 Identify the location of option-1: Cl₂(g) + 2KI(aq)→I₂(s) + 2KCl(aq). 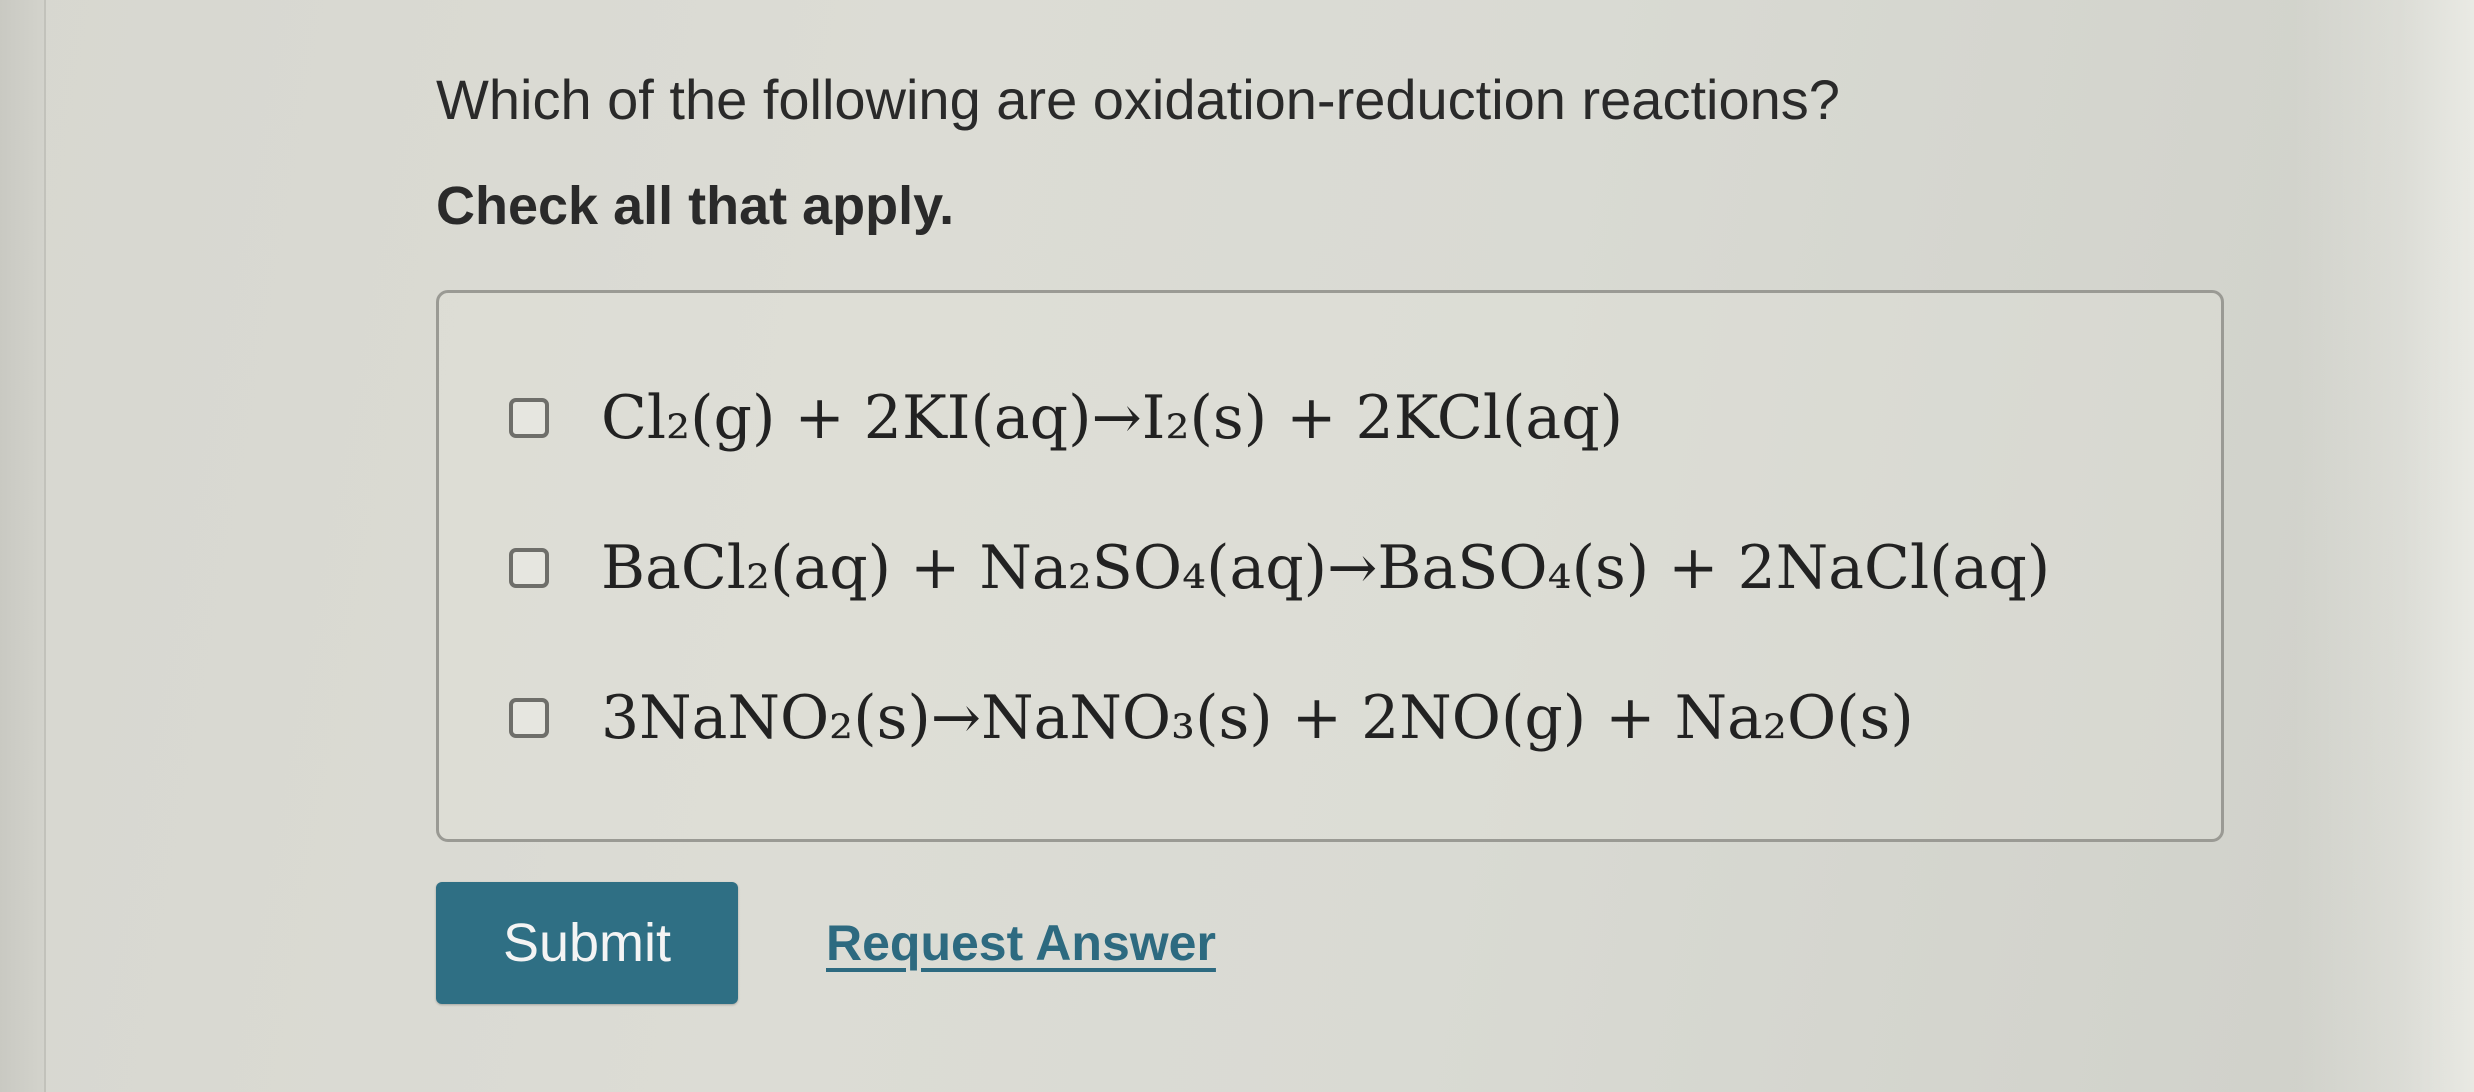
(1066, 418).